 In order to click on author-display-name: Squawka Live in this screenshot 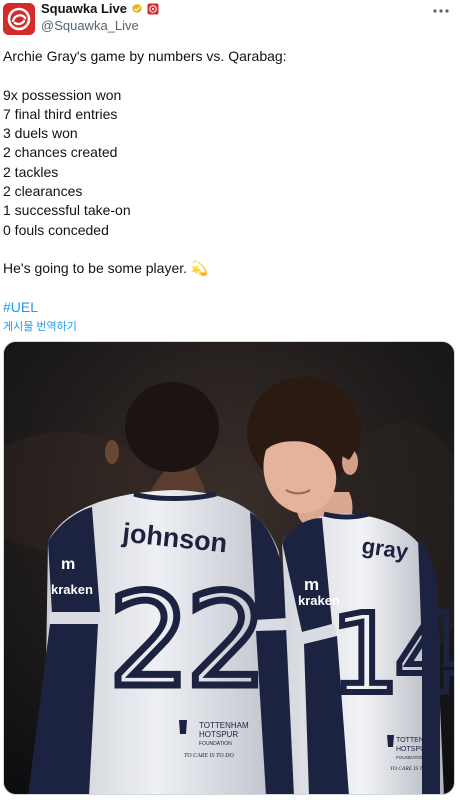, I will do `click(84, 9)`.